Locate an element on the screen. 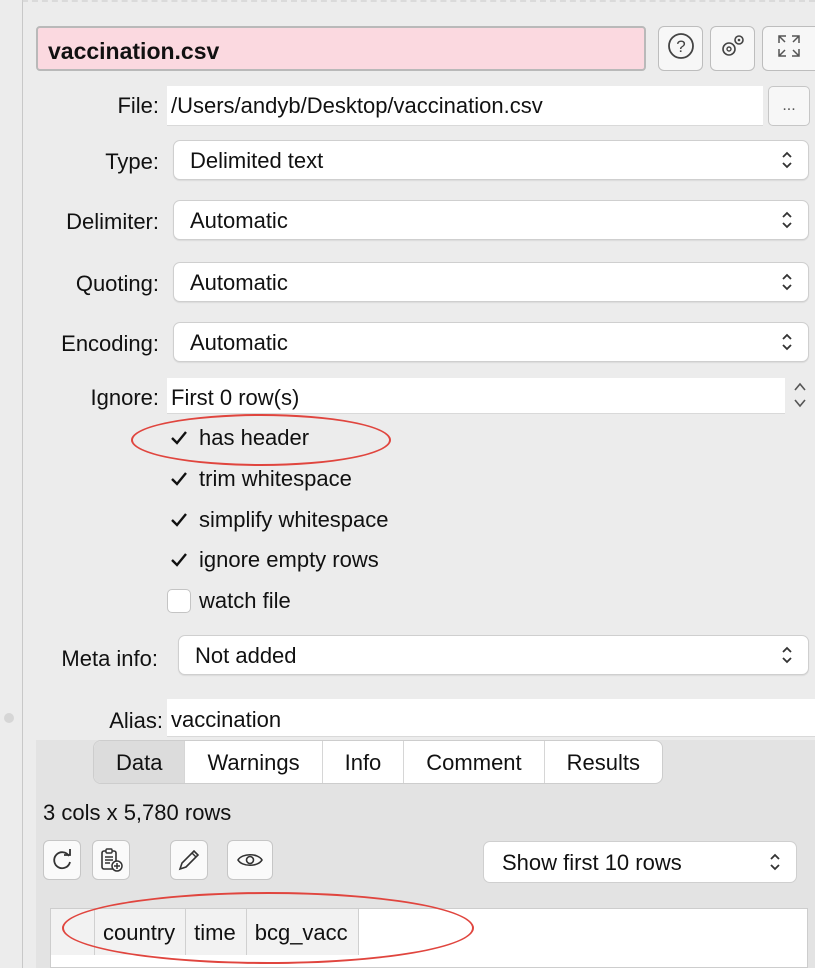 The width and height of the screenshot is (815, 968). gears-icon is located at coordinates (733, 49).